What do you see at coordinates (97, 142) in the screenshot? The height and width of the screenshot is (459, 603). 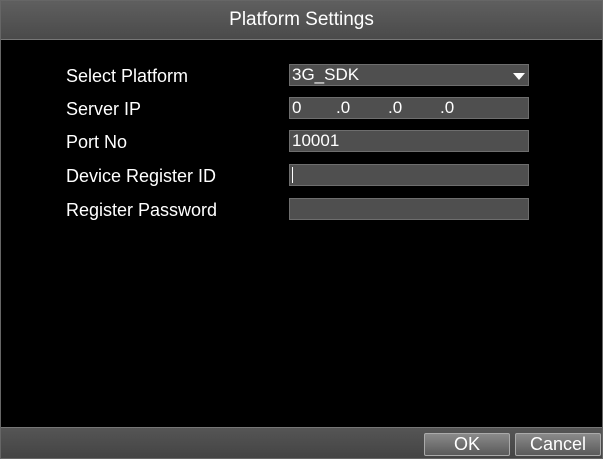 I see `port-no-label: Port No` at bounding box center [97, 142].